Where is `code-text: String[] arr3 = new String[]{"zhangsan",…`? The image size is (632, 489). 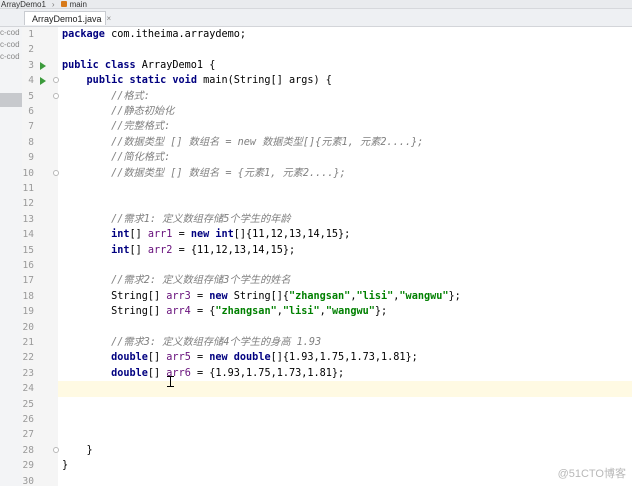 code-text: String[] arr3 = new String[]{"zhangsan",… is located at coordinates (261, 296).